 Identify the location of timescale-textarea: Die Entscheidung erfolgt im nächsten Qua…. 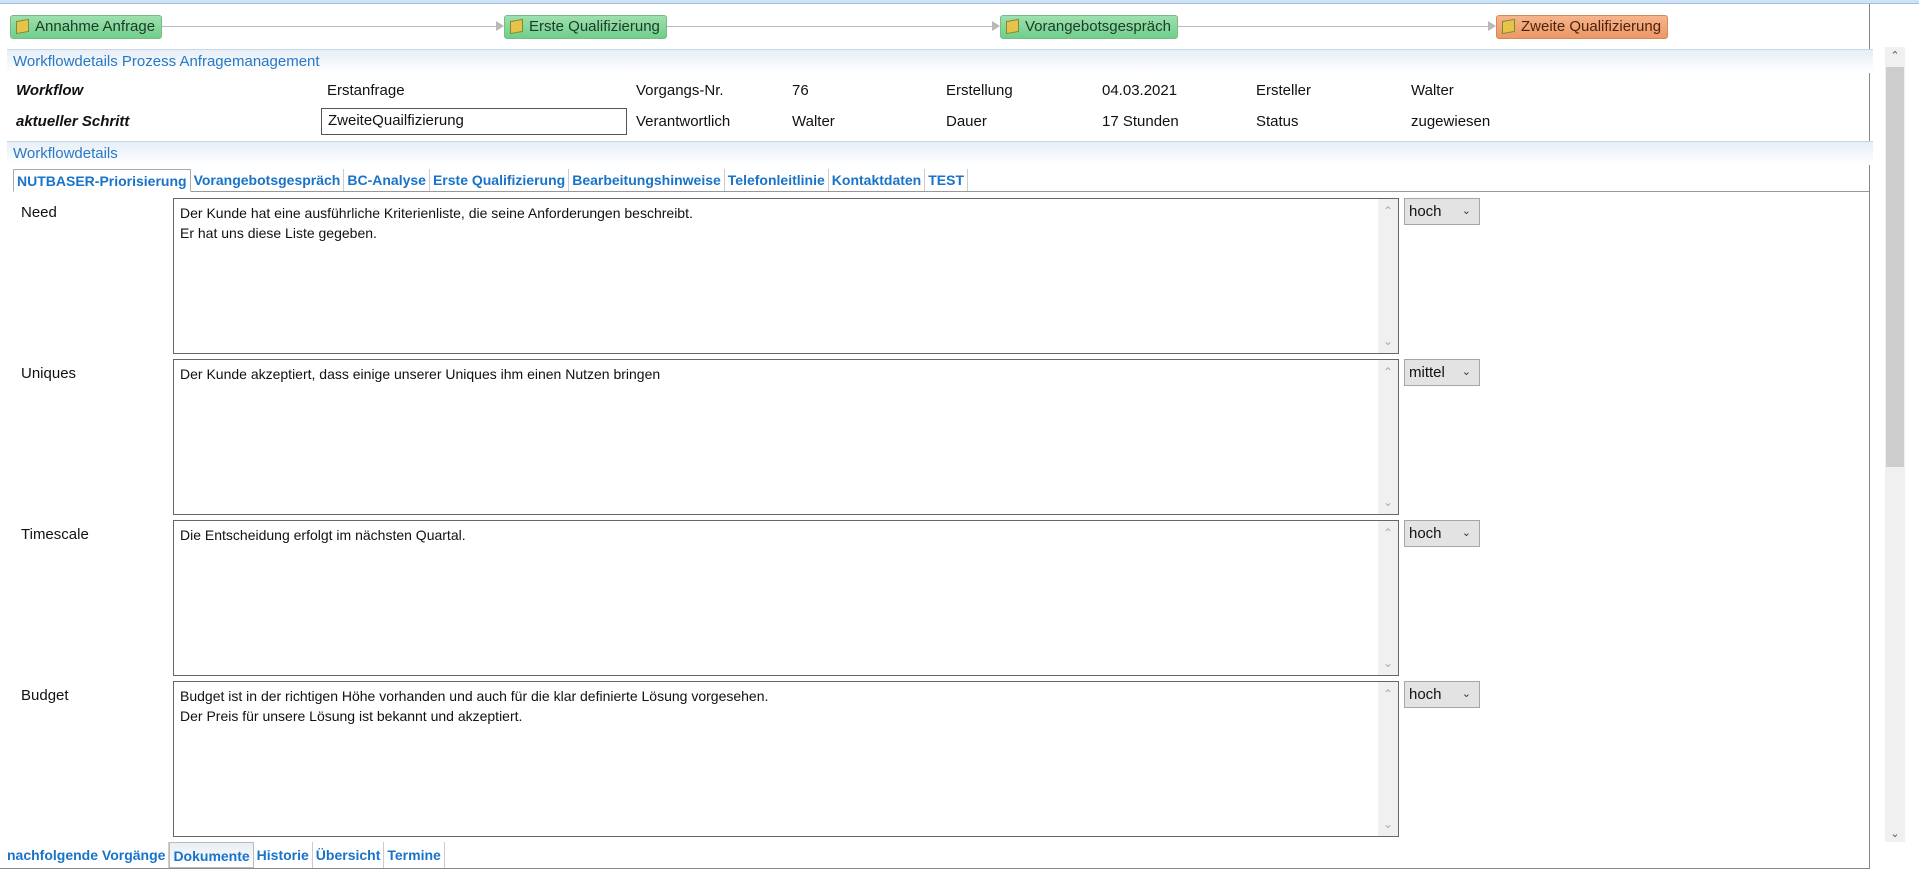
(786, 598).